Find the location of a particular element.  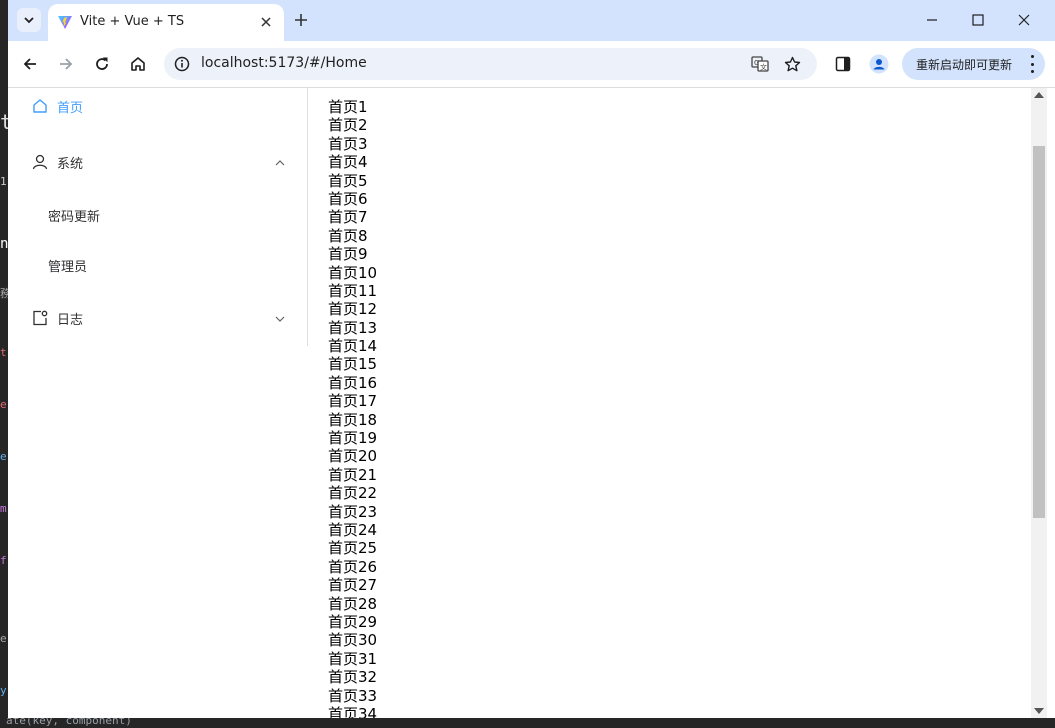

log-icon is located at coordinates (40, 318).